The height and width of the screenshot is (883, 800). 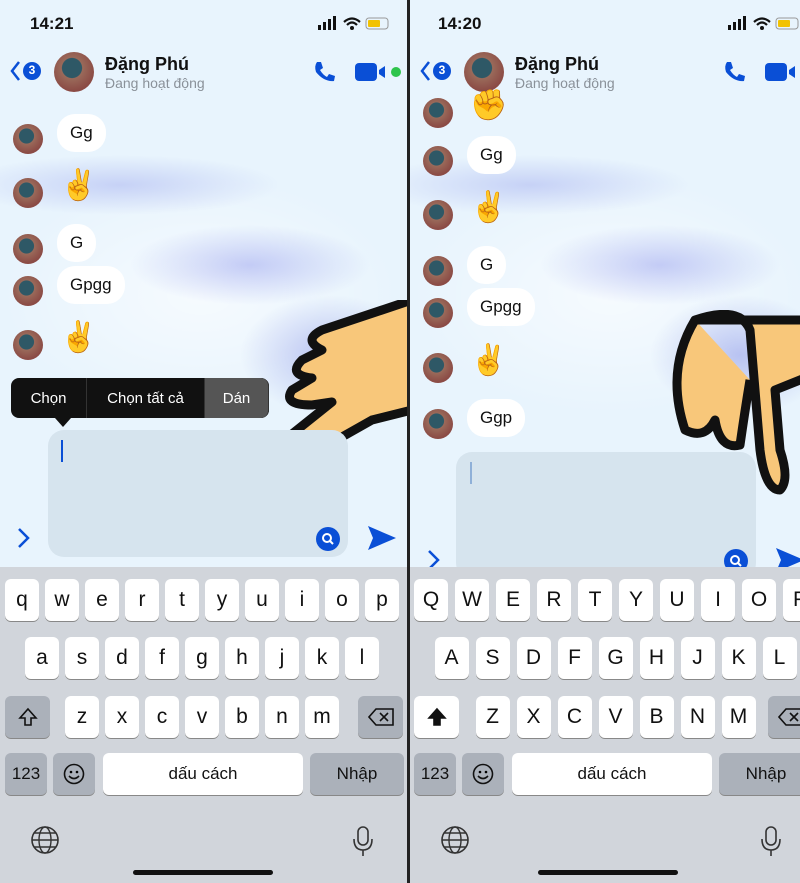 What do you see at coordinates (382, 600) in the screenshot?
I see `key-p: p` at bounding box center [382, 600].